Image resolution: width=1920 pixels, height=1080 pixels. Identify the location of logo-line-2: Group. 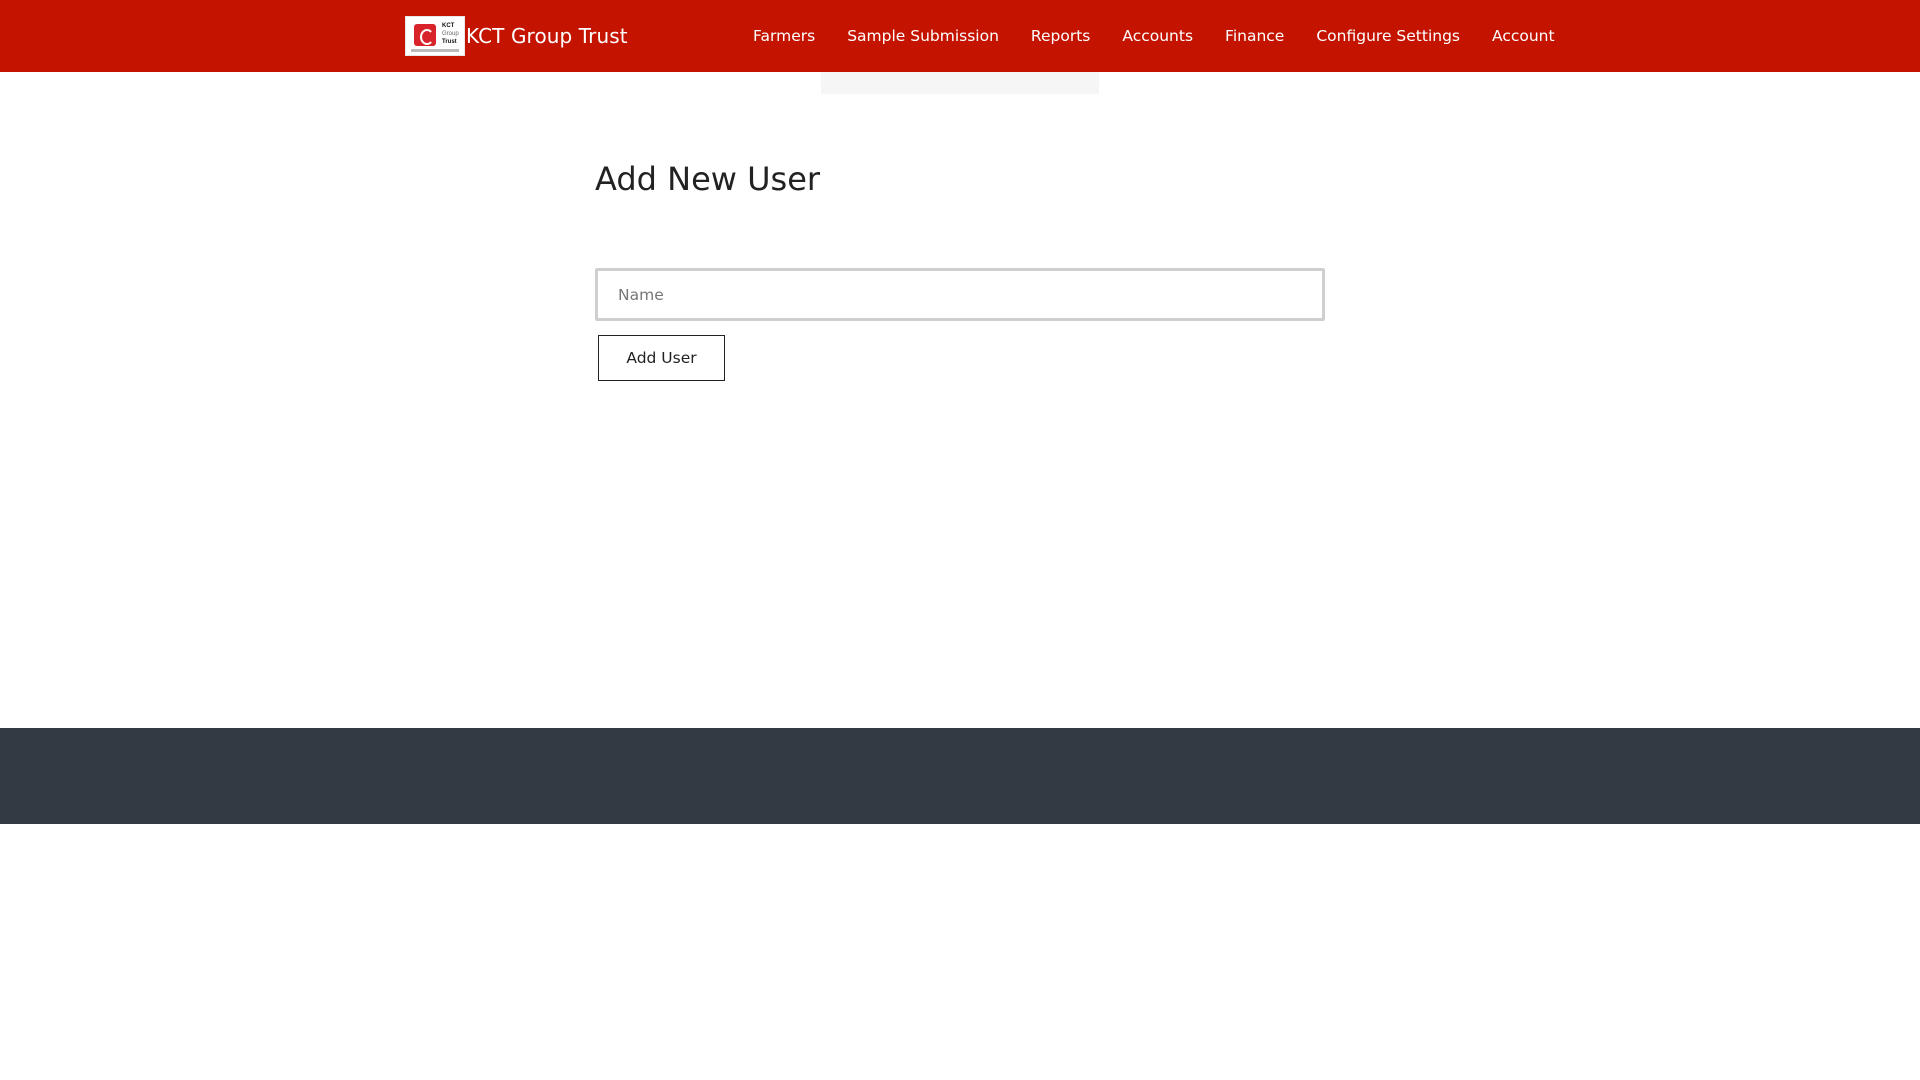
(450, 34).